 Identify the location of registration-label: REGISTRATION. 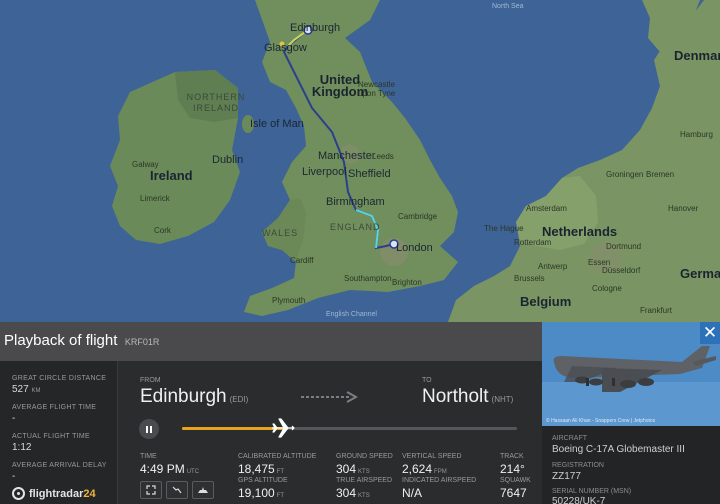
(578, 465).